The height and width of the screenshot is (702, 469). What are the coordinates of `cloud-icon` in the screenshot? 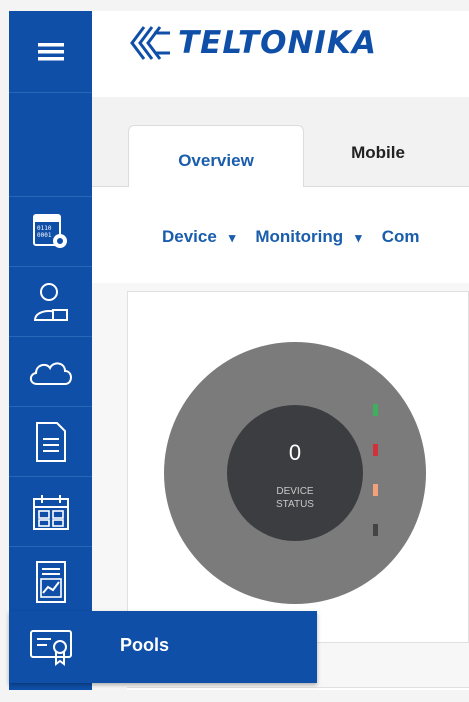 It's located at (50, 373).